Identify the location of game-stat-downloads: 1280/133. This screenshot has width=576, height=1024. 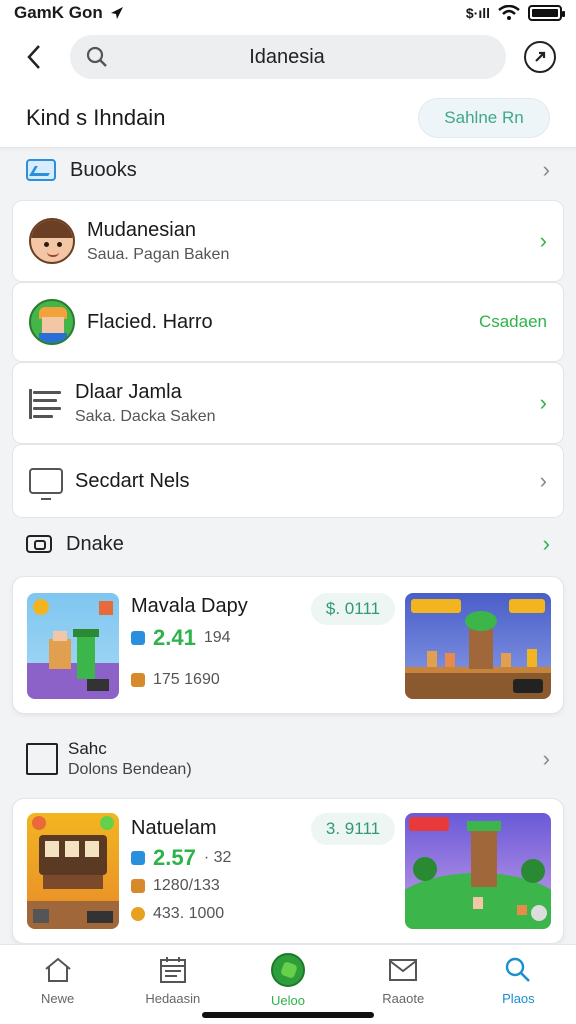
(175, 886).